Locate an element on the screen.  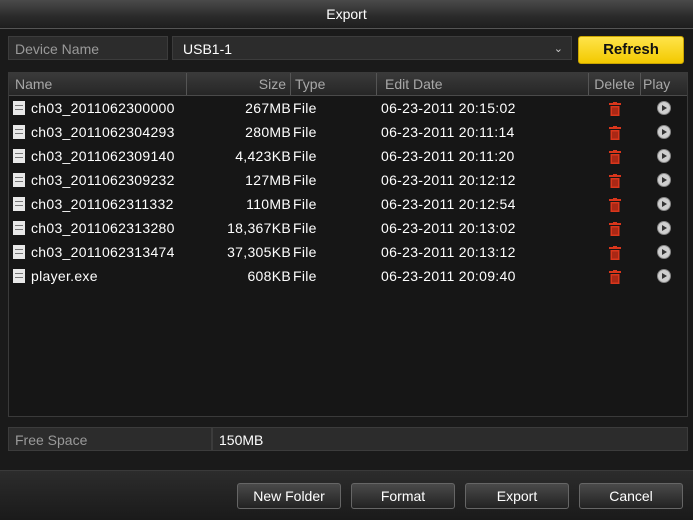
file-size: 267MB is located at coordinates (268, 108).